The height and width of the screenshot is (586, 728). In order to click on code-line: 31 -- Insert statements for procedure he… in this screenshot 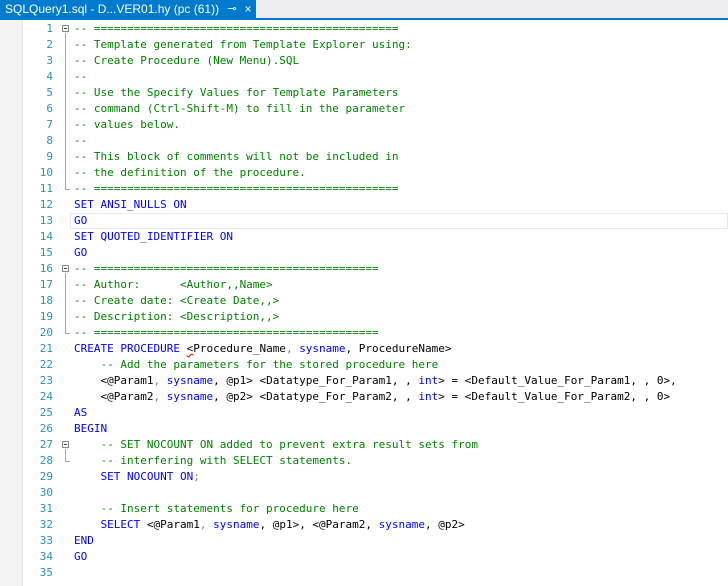, I will do `click(364, 509)`.